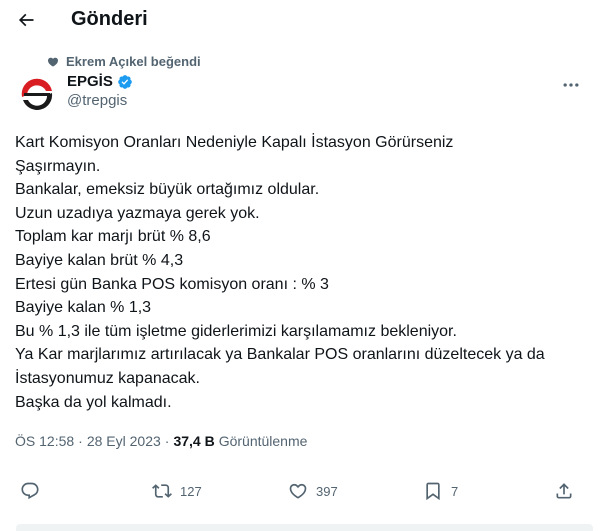  Describe the element at coordinates (194, 441) in the screenshot. I see `views-count: 37,4 B` at that location.